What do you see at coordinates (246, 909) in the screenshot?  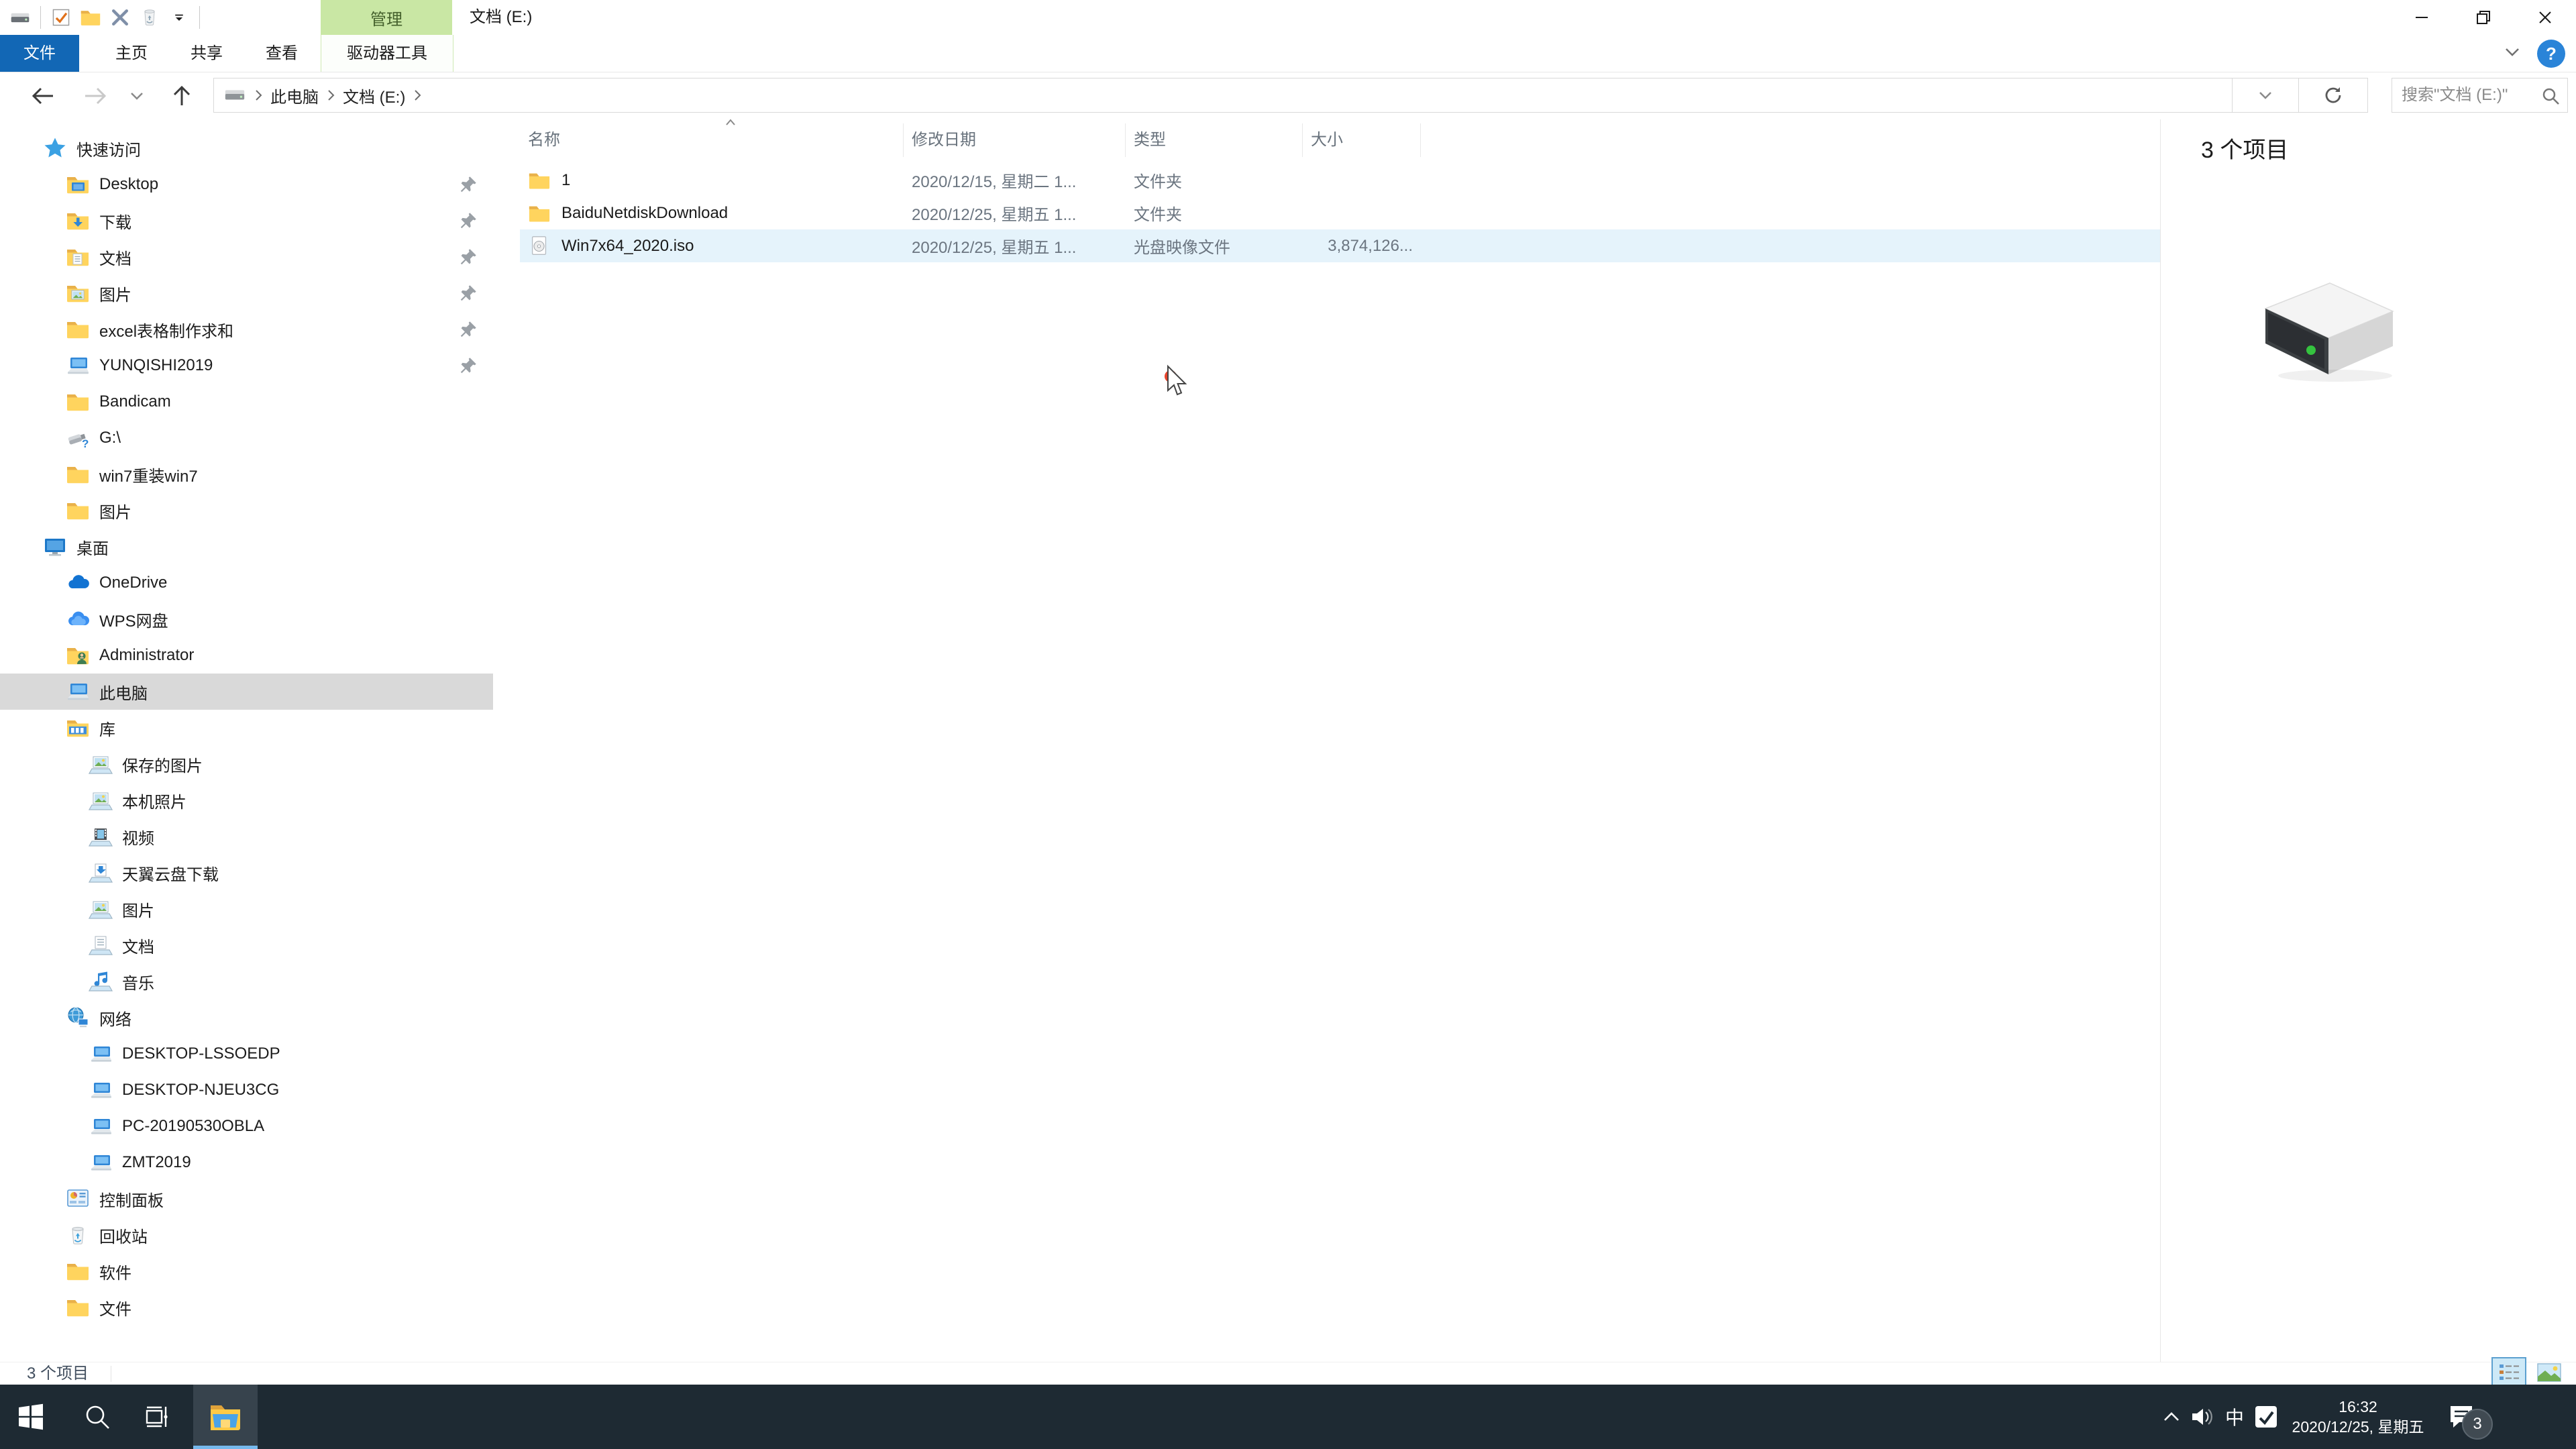 I see `sidebar-item-lib-pictures: 图片` at bounding box center [246, 909].